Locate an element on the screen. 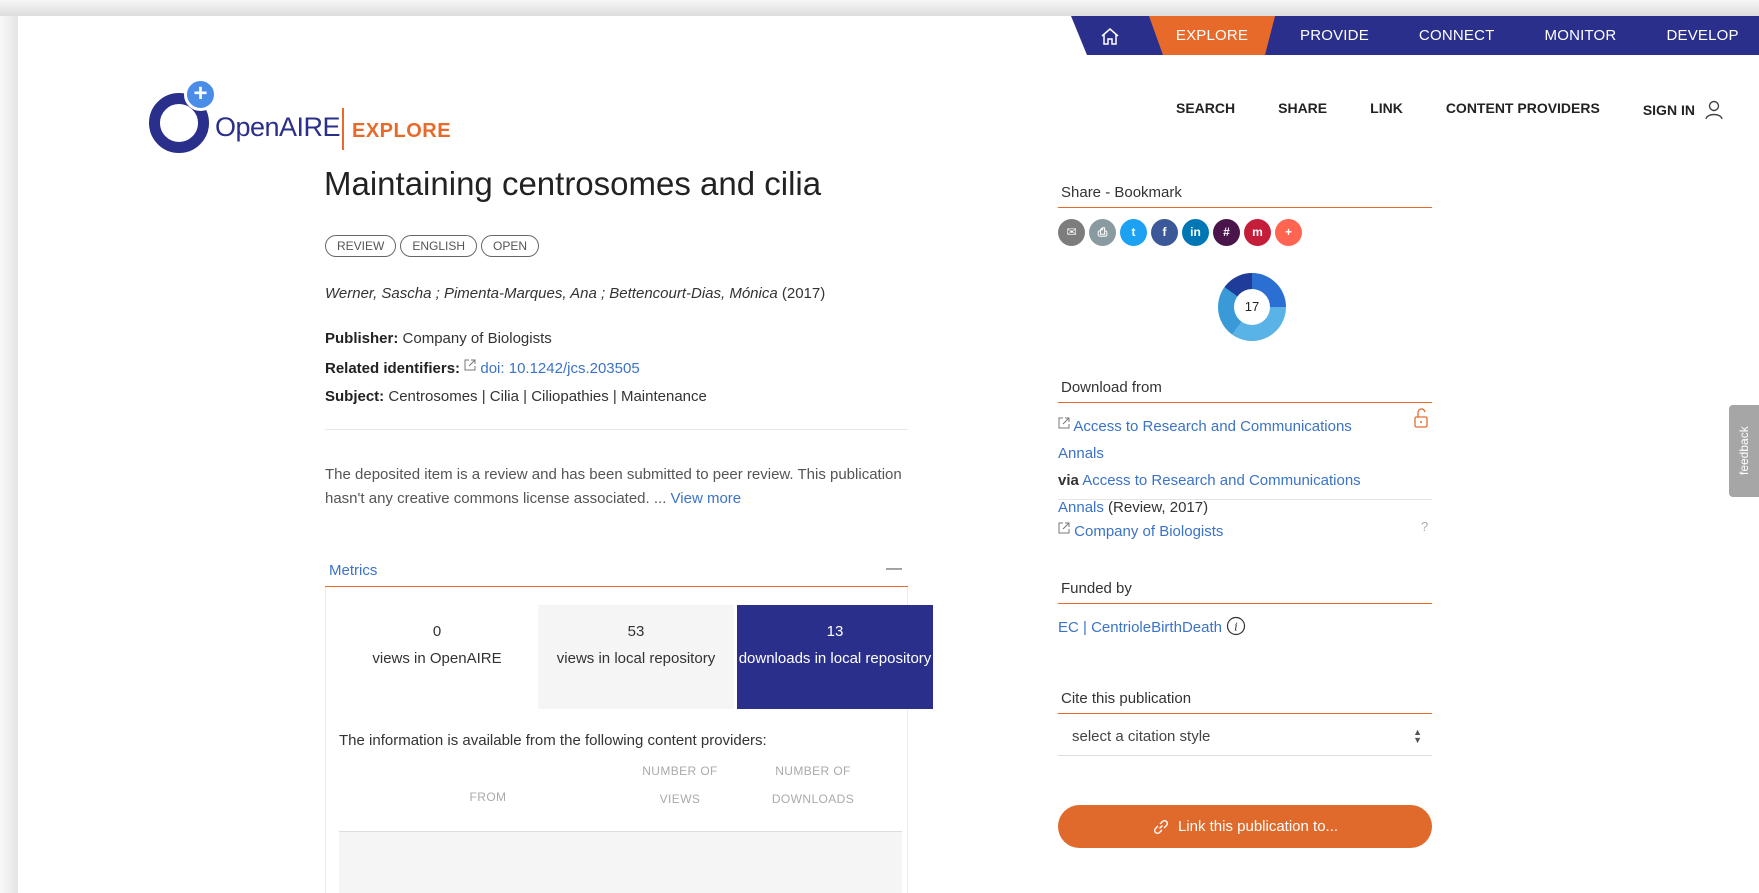 The image size is (1759, 893). funder-link: EC | CentrioleBirthDeath is located at coordinates (1140, 627).